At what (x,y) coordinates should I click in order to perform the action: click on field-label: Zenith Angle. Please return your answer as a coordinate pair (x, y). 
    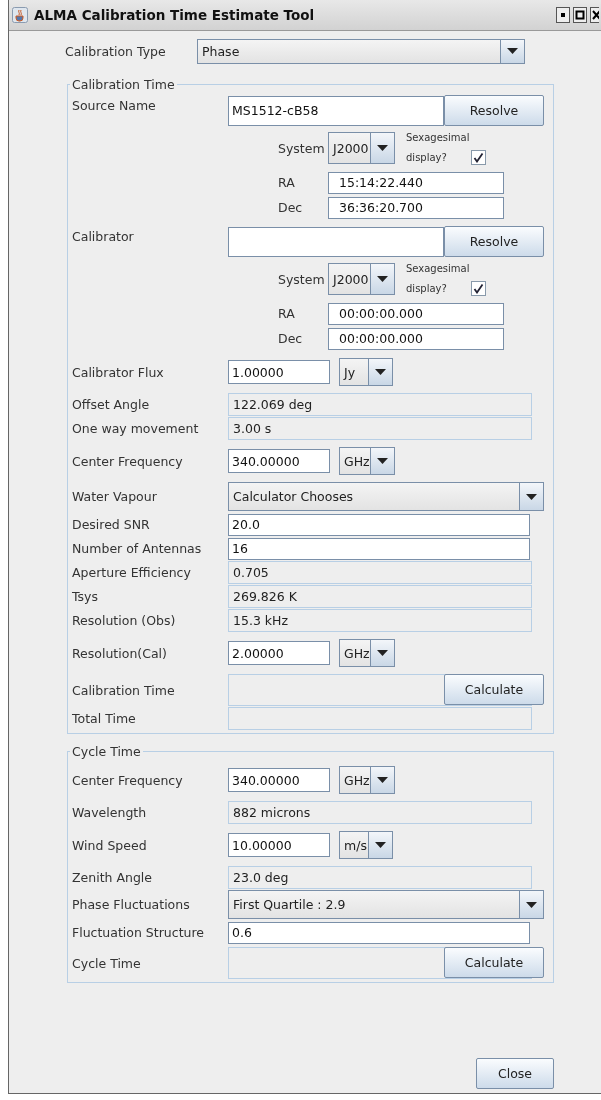
    Looking at the image, I should click on (113, 877).